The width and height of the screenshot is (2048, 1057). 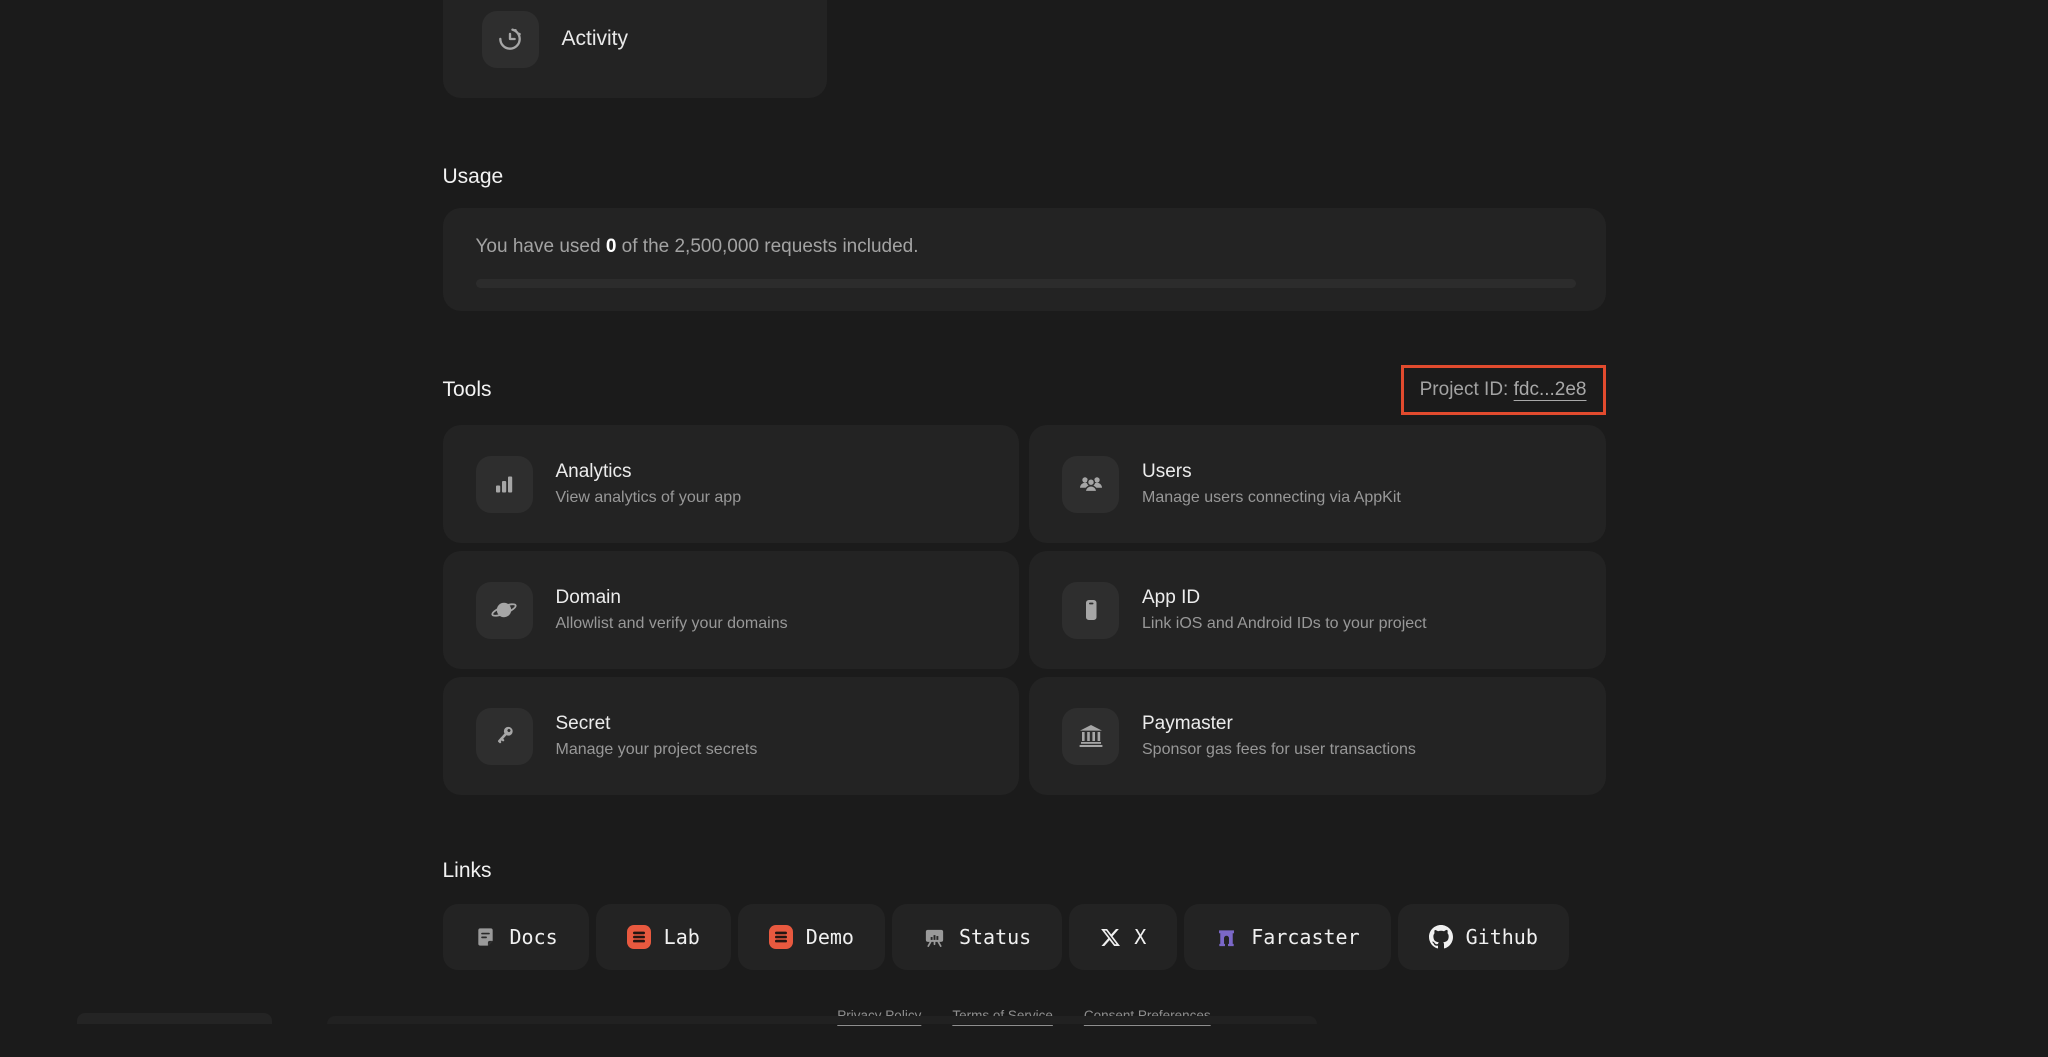 I want to click on usage-progress-bar, so click(x=1025, y=283).